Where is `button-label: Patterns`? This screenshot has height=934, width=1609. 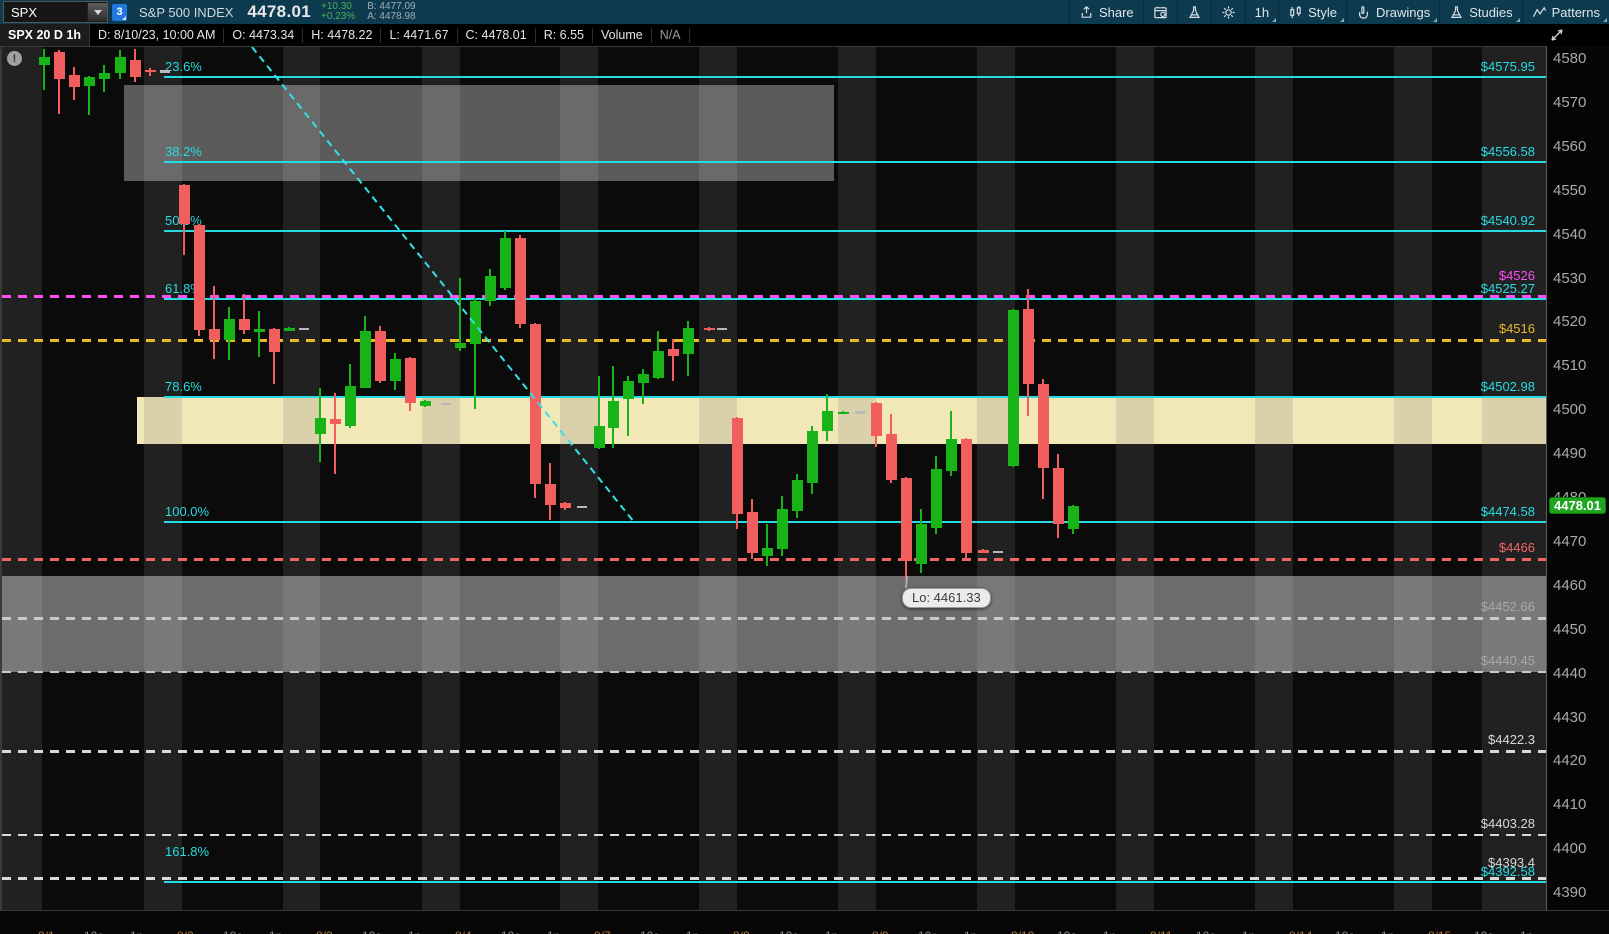
button-label: Patterns is located at coordinates (1575, 12).